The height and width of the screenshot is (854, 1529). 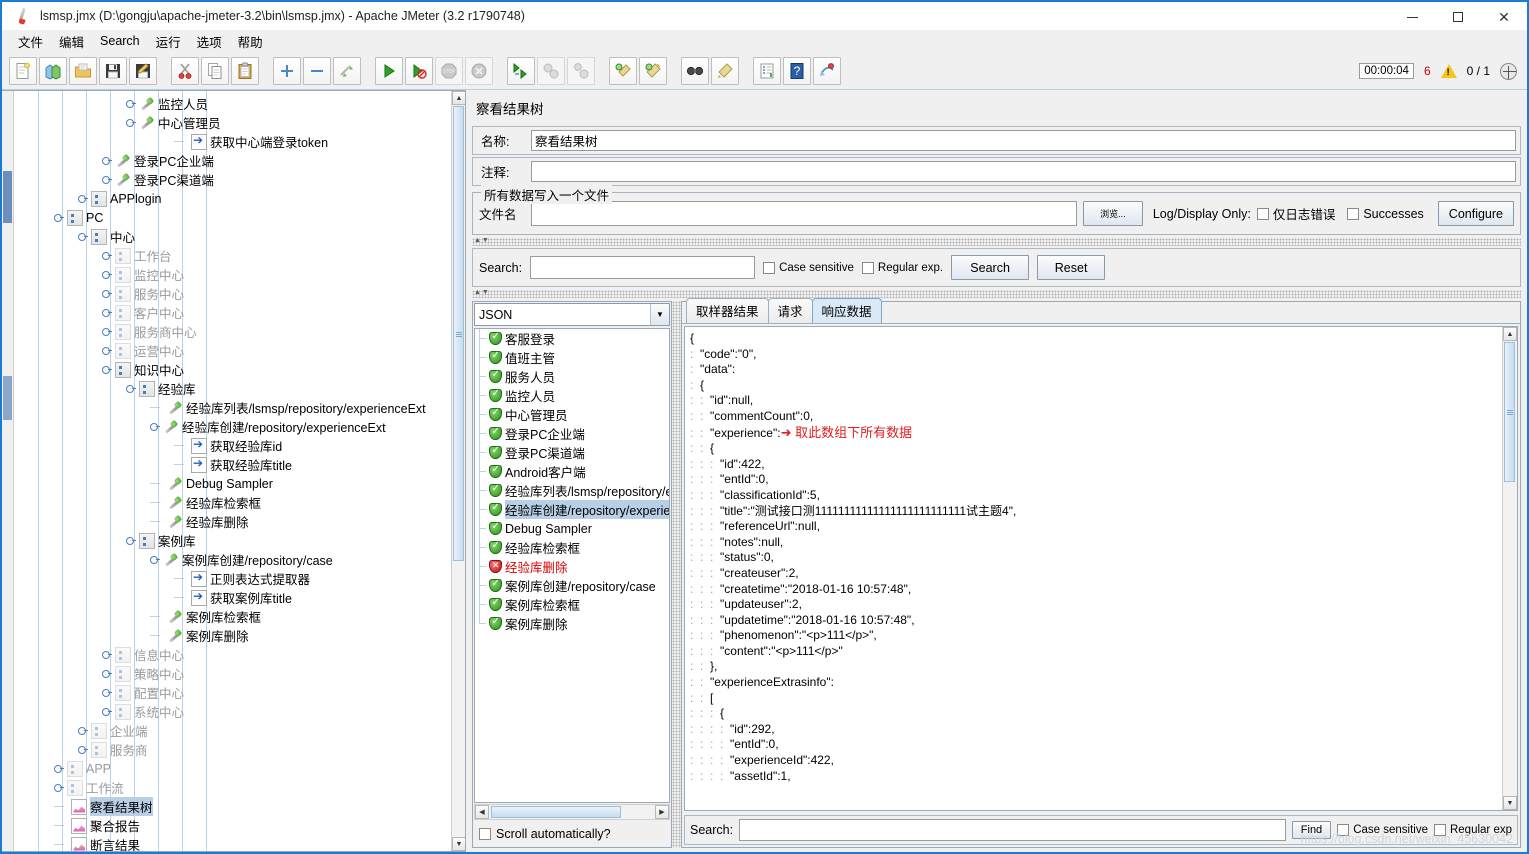 I want to click on paste-icon, so click(x=245, y=70).